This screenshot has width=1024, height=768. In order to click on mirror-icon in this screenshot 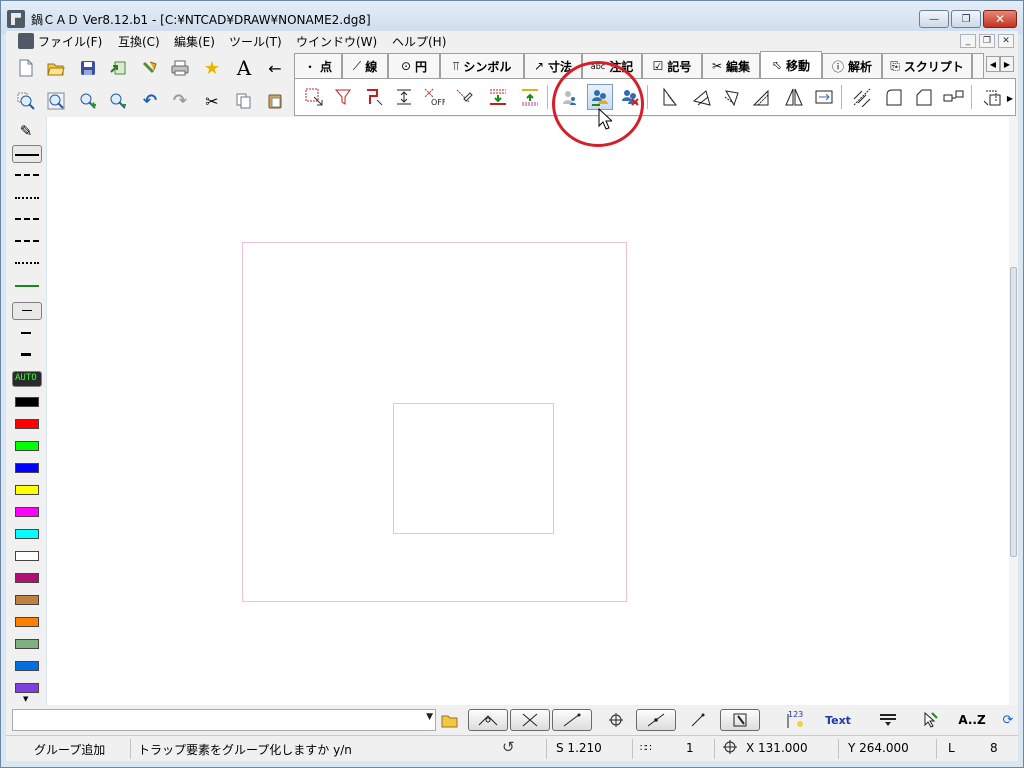, I will do `click(794, 97)`.